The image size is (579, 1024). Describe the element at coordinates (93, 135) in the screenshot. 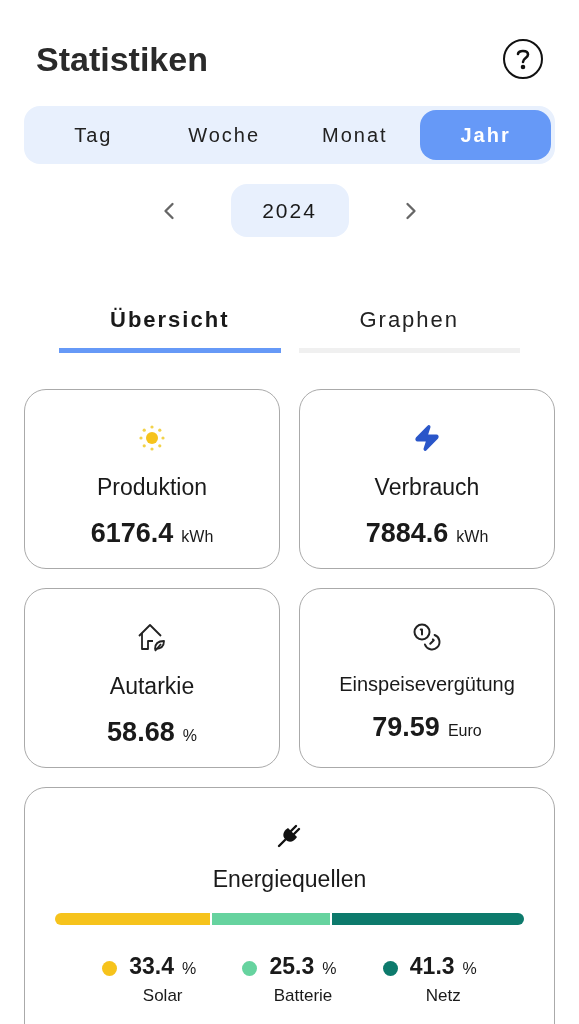

I see `period-tab: Tag` at that location.